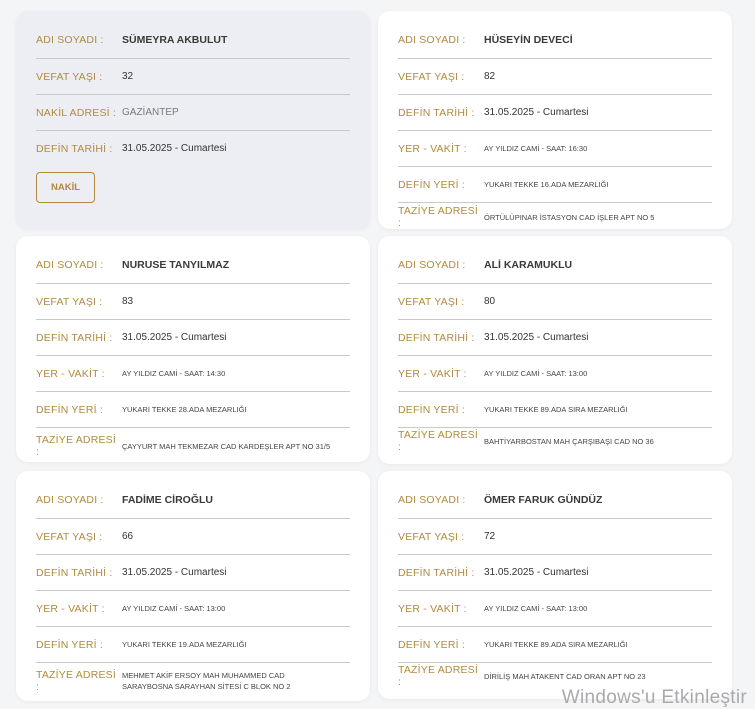 The height and width of the screenshot is (709, 755). What do you see at coordinates (66, 187) in the screenshot?
I see `transfer-button: NAKİL` at bounding box center [66, 187].